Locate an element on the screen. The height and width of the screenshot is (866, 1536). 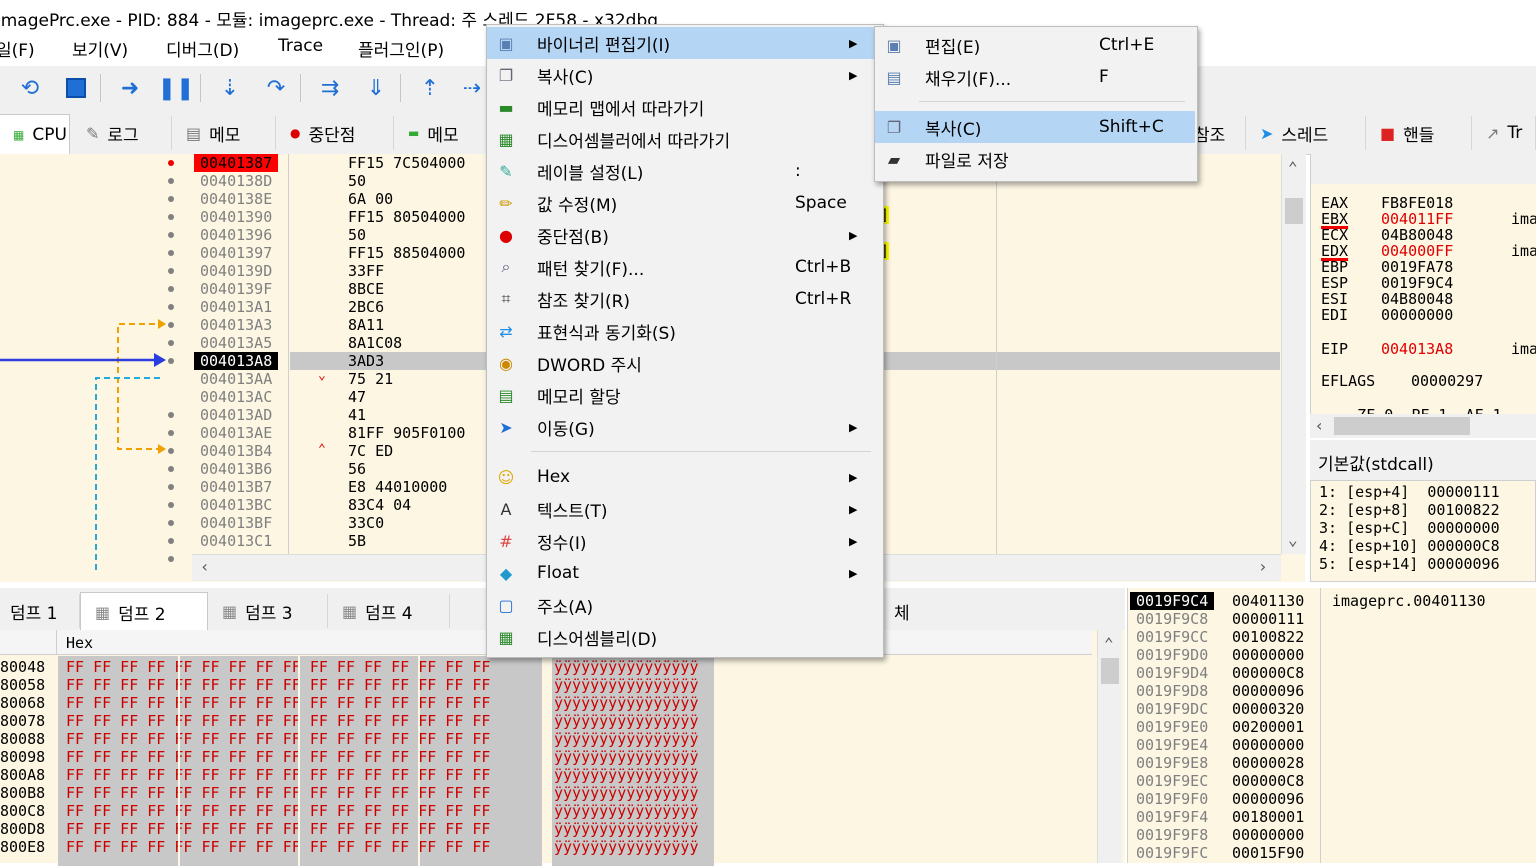
dump-vertical-scrollbar: ⌃ is located at coordinates (1109, 746).